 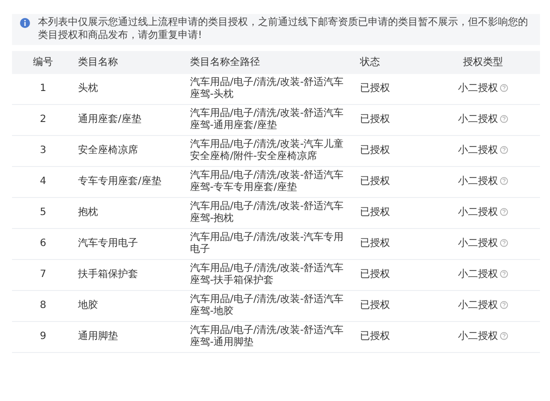 I want to click on table-cell: 6, so click(x=43, y=243).